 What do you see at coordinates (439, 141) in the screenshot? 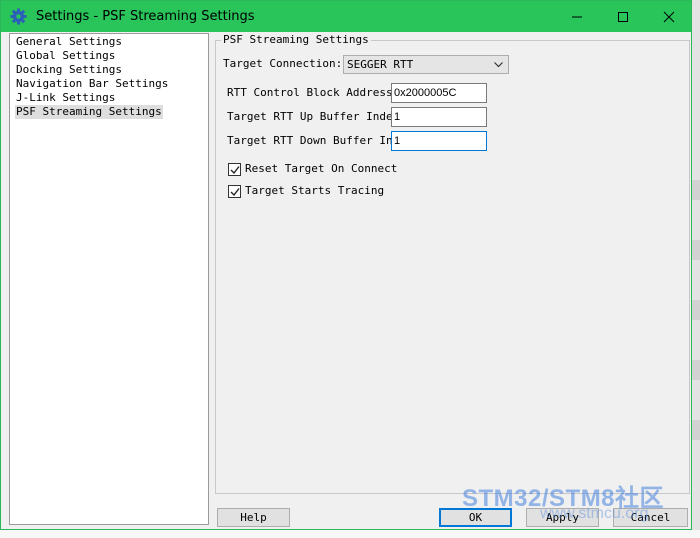
I see `down-buffer-input: 1` at bounding box center [439, 141].